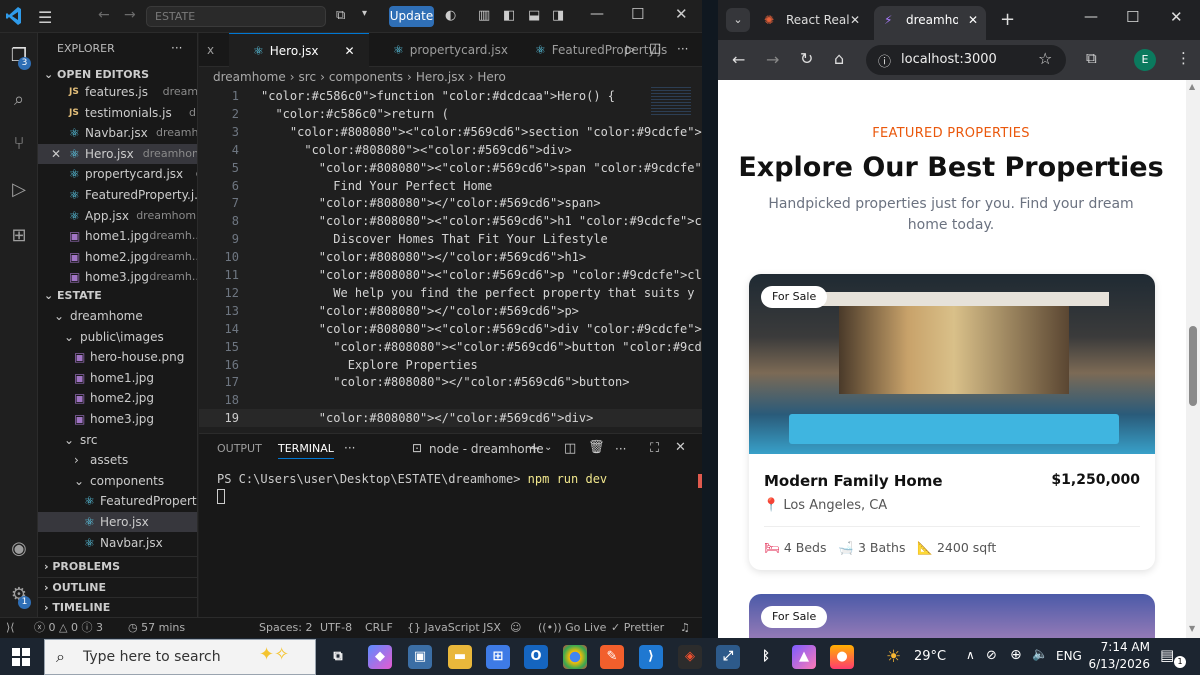 The height and width of the screenshot is (675, 1200). I want to click on ms-store-icon: ⊞, so click(498, 657).